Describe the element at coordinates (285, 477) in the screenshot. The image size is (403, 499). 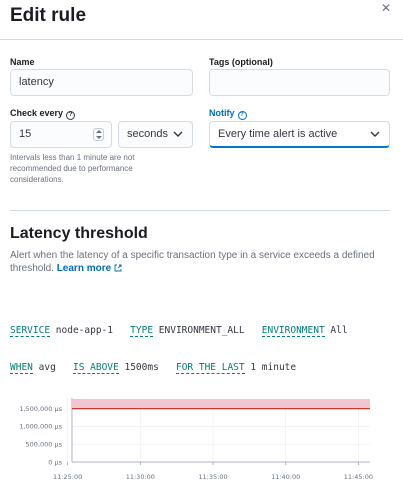
I see `x-tick-label: 11:40:00` at that location.